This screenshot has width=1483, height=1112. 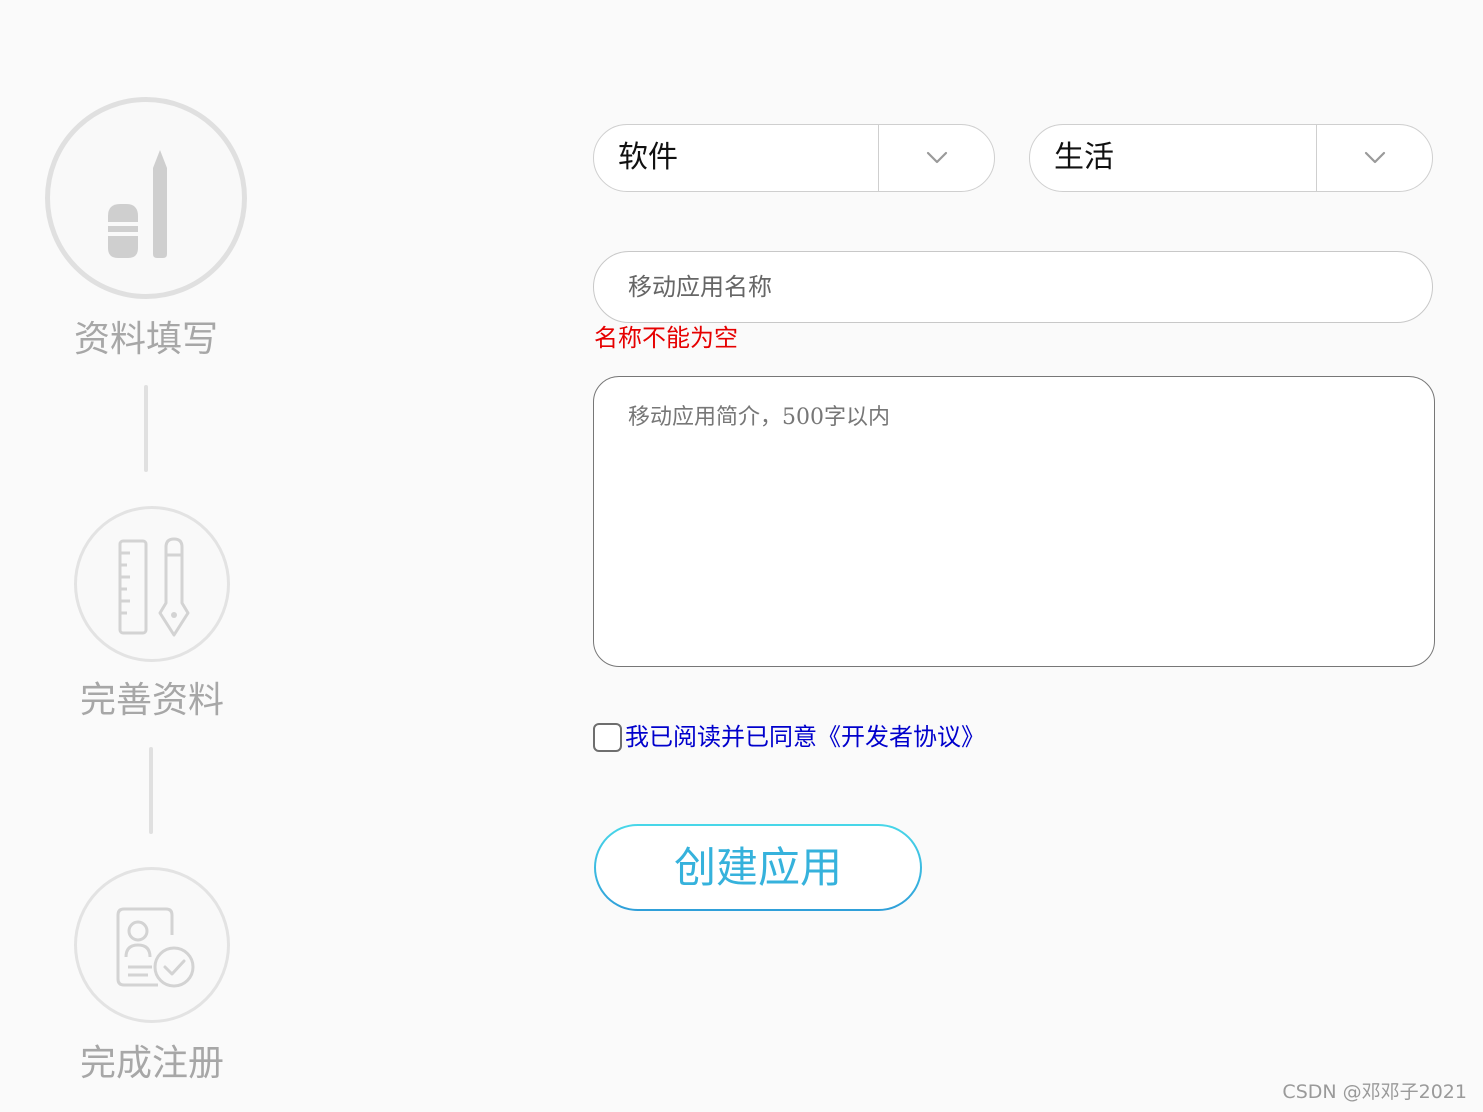 What do you see at coordinates (1013, 287) in the screenshot?
I see `app-name-input` at bounding box center [1013, 287].